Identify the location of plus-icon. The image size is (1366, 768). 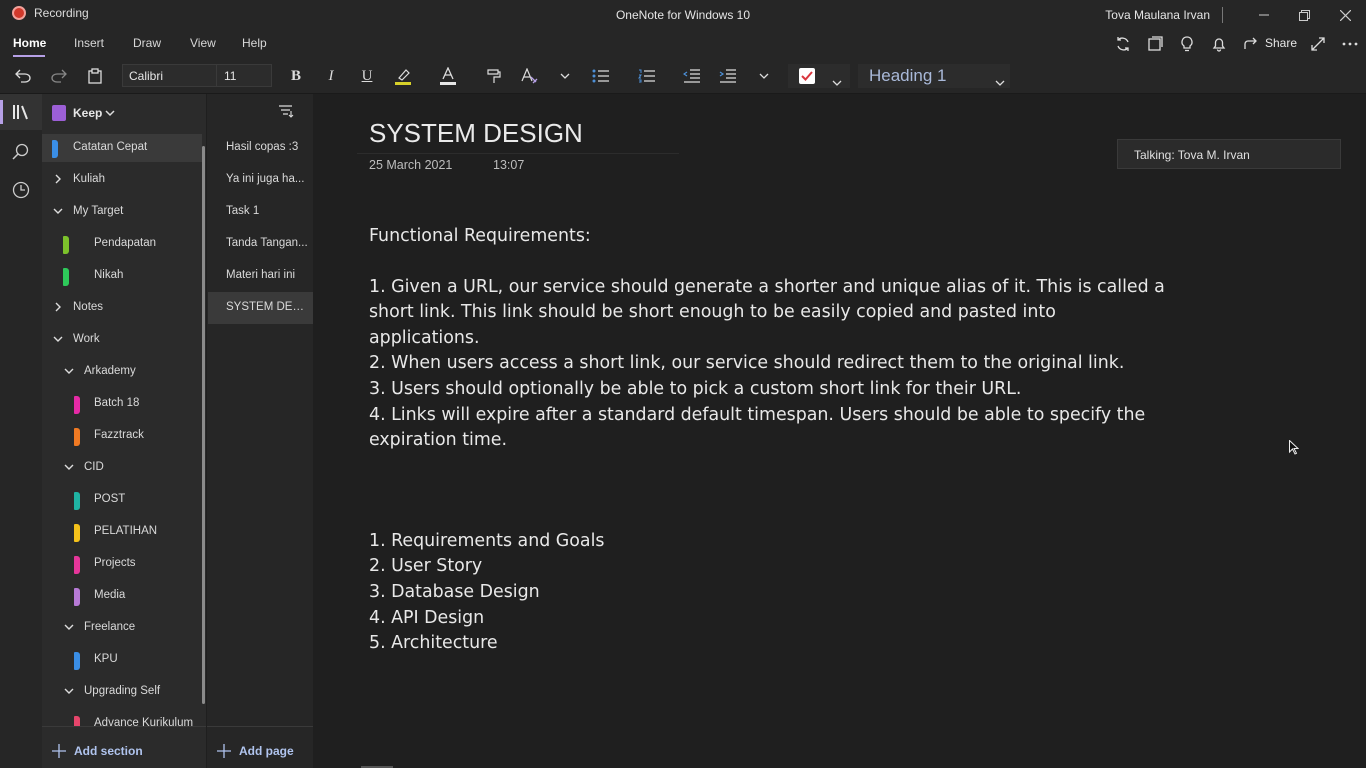
(224, 751).